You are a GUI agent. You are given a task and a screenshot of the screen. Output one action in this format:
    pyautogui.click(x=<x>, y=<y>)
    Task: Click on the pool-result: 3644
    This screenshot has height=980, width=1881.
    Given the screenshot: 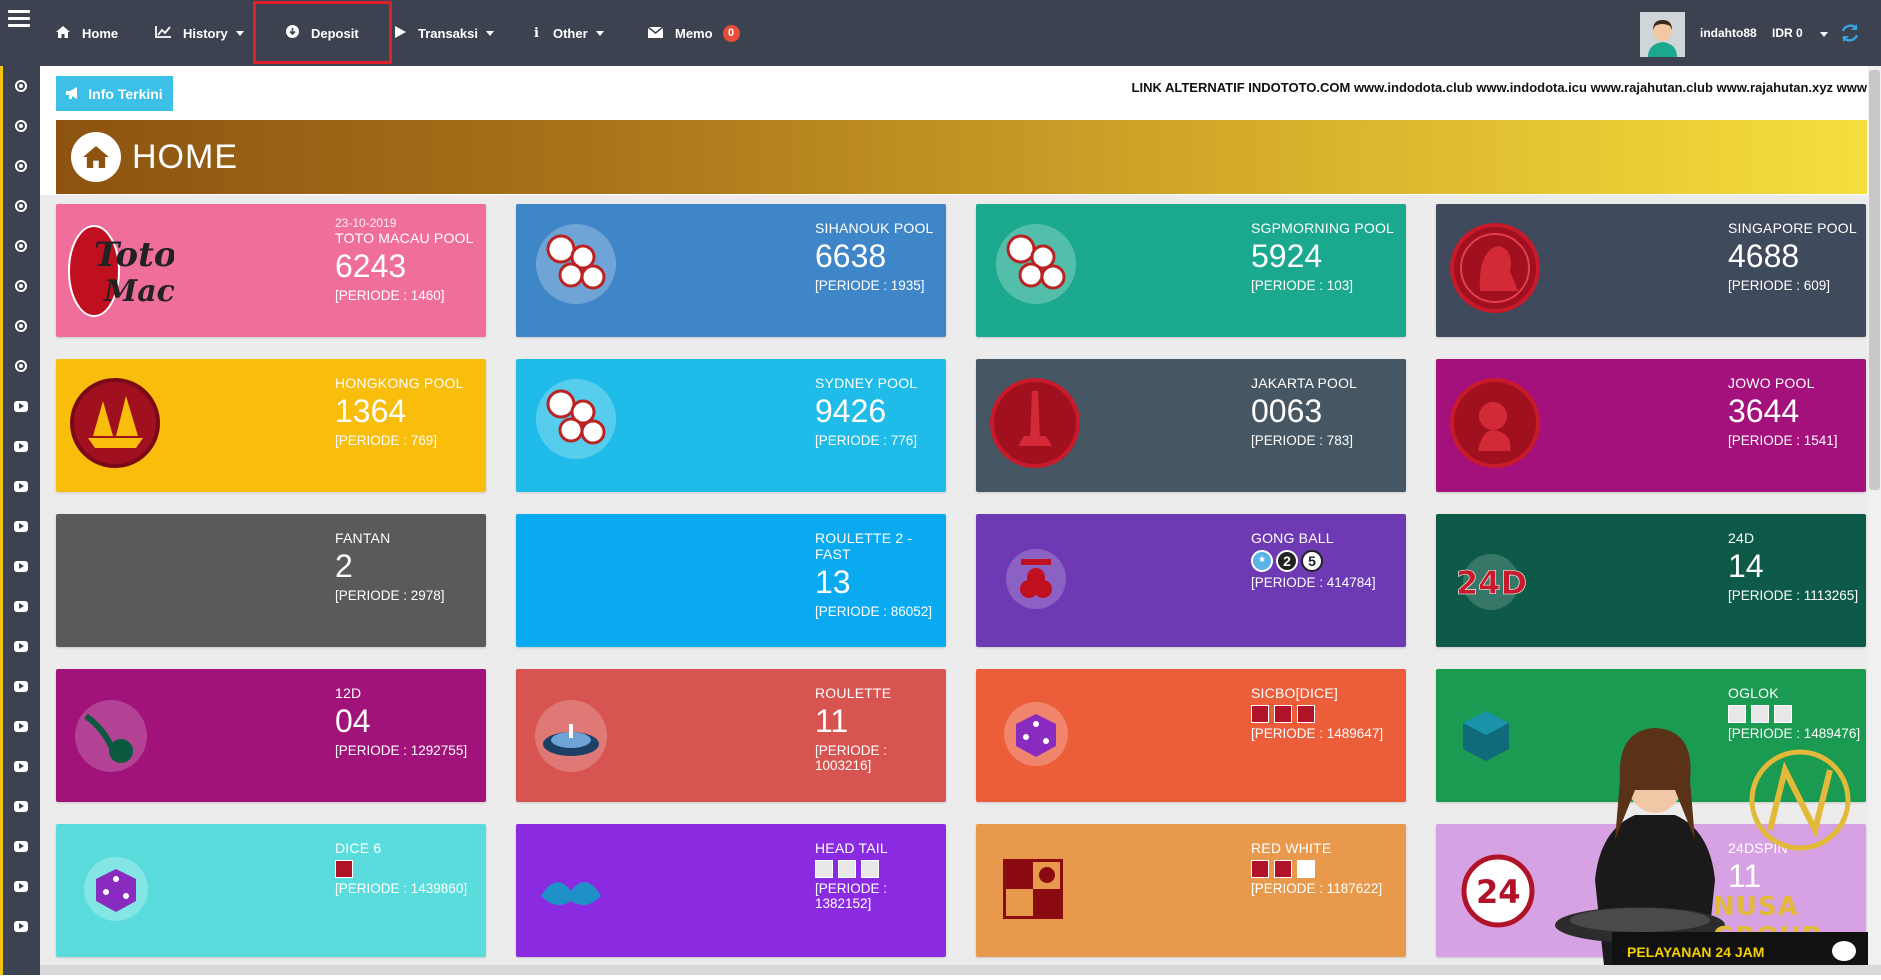 What is the action you would take?
    pyautogui.click(x=1764, y=411)
    